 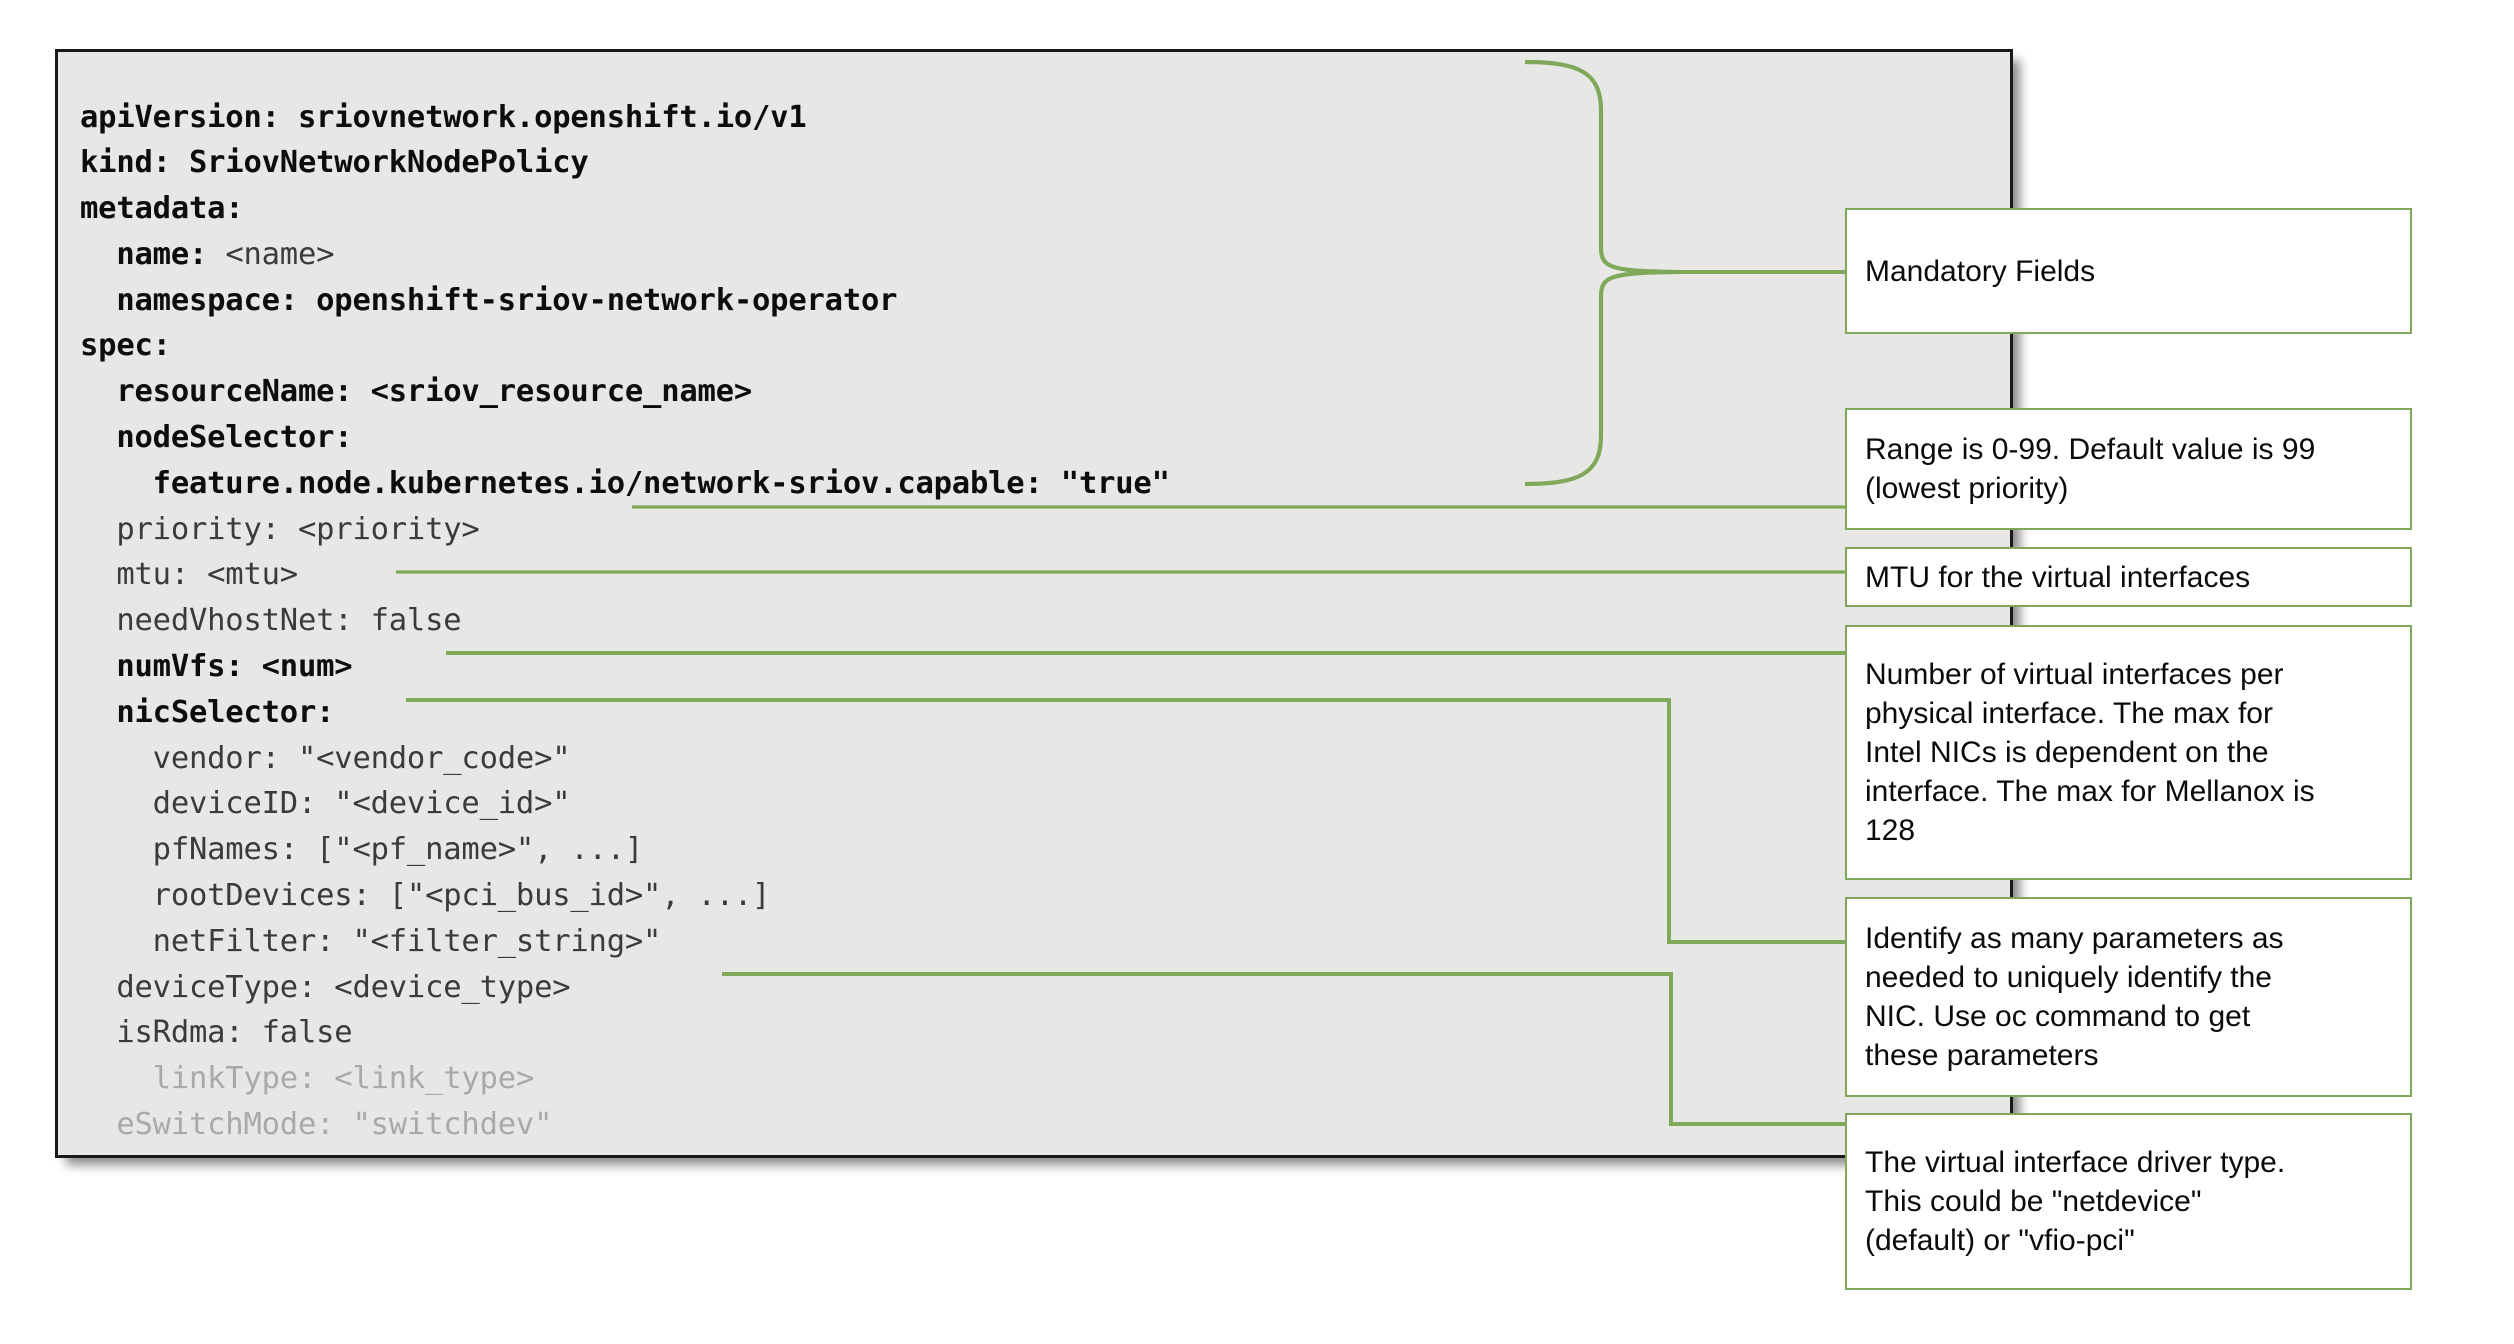 I want to click on code-segment: <name>, so click(x=280, y=254).